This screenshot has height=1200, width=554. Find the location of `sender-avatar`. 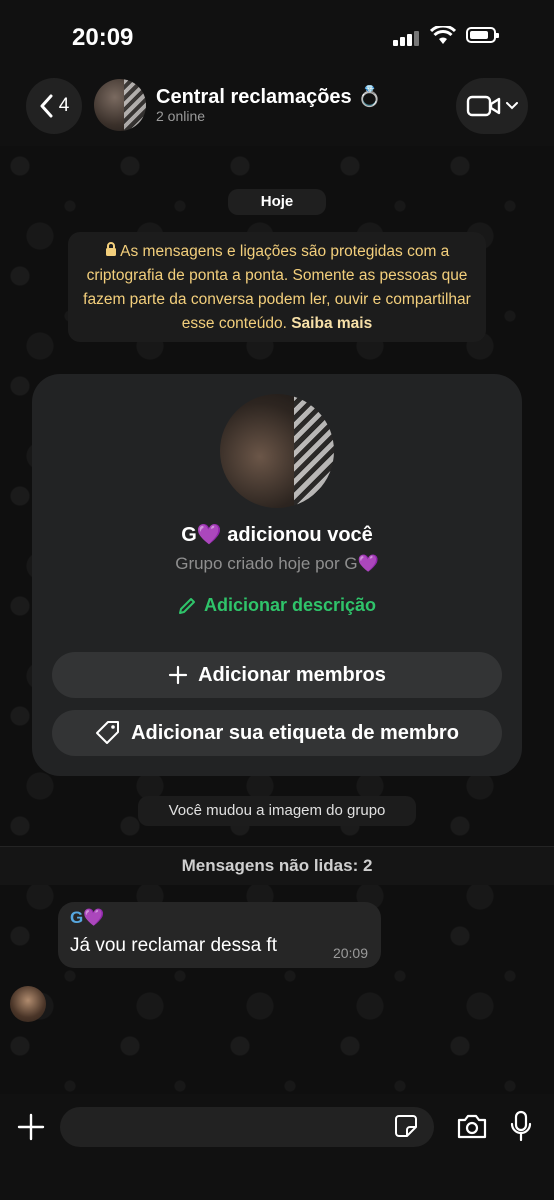

sender-avatar is located at coordinates (28, 1004).